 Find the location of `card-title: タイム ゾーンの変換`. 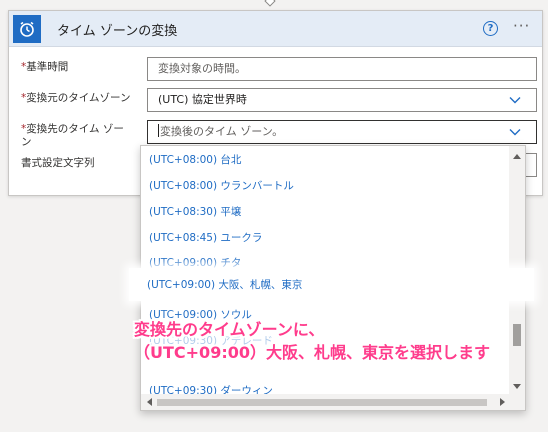

card-title: タイム ゾーンの変換 is located at coordinates (117, 31).